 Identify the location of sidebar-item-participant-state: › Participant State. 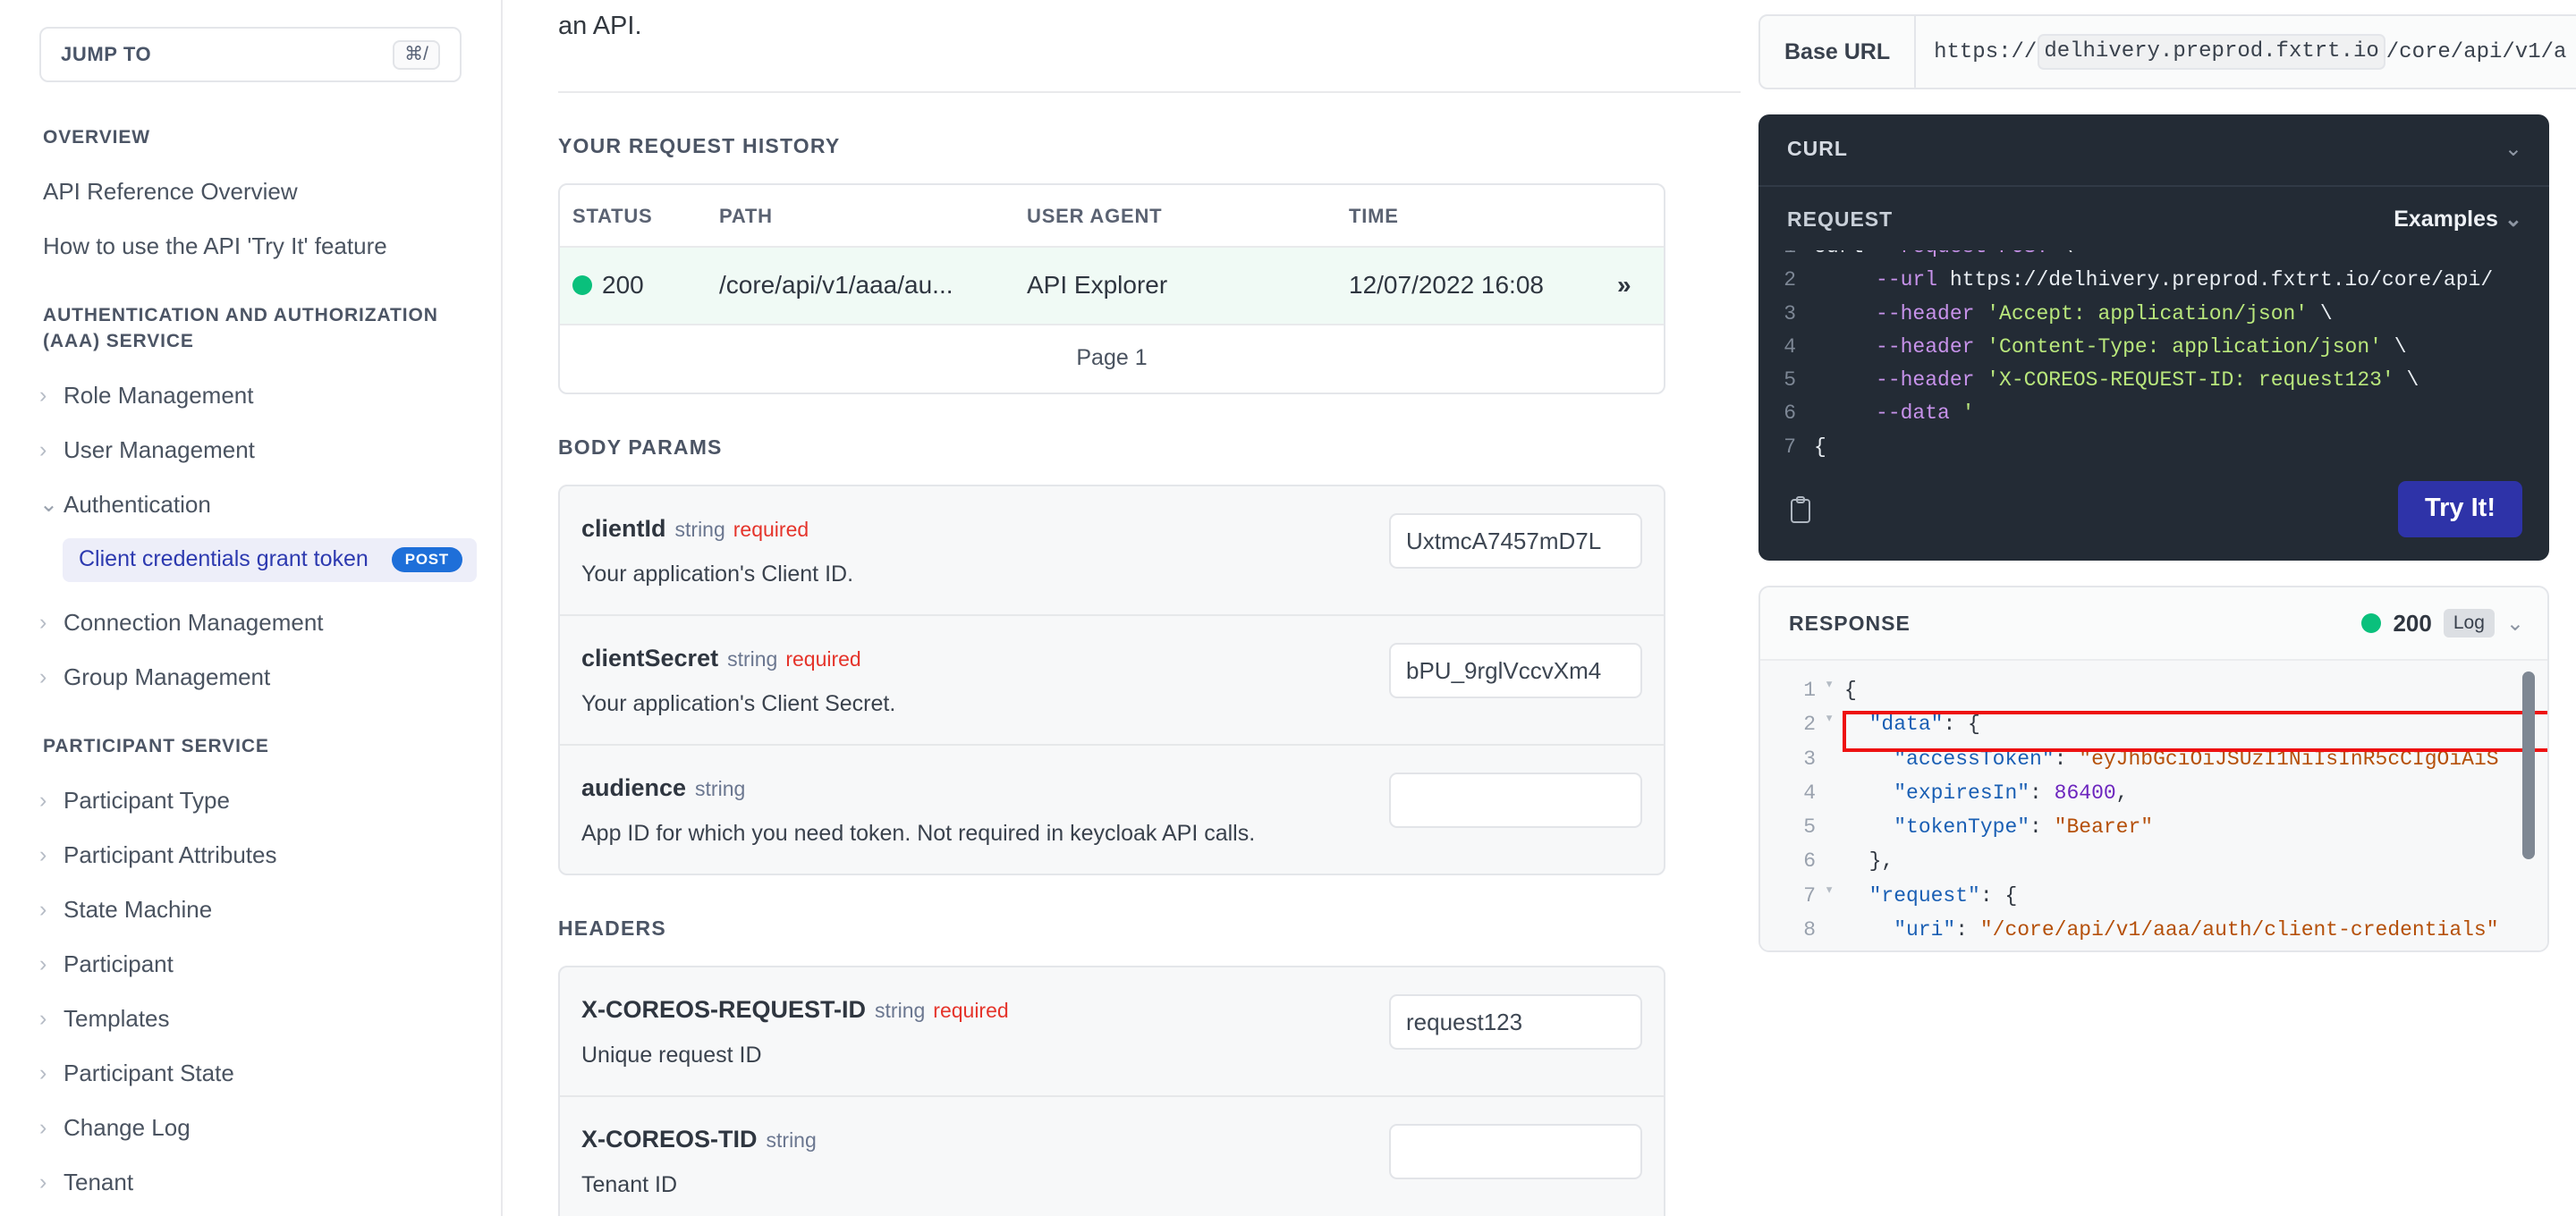
(250, 1073).